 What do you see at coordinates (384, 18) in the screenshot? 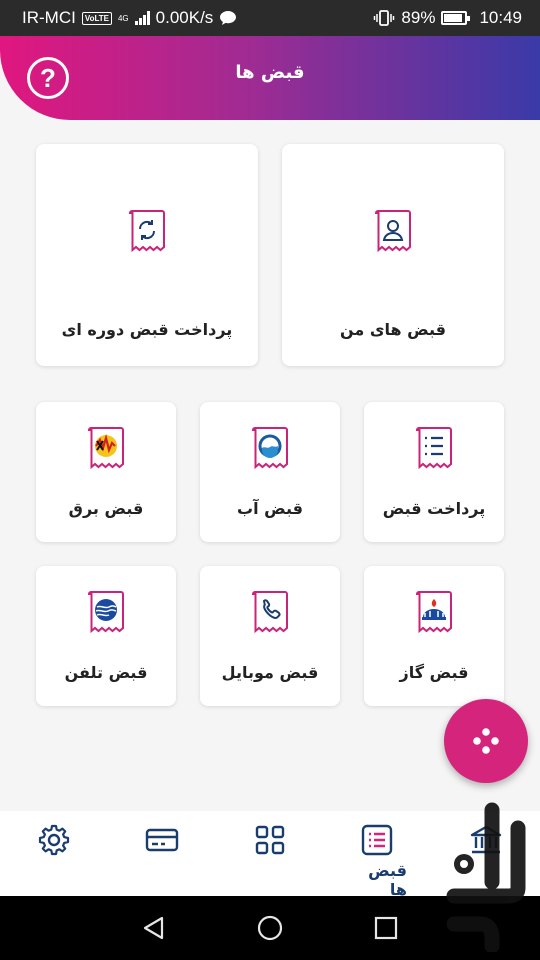
I see `vibrate-icon` at bounding box center [384, 18].